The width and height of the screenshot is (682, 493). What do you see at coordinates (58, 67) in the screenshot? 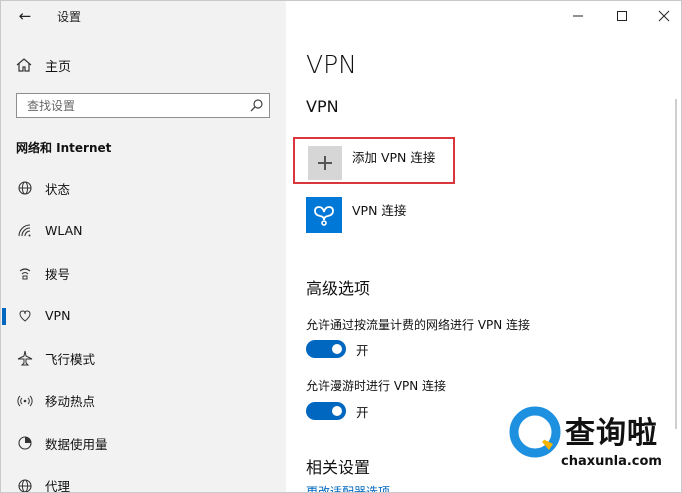
I see `home-label: 主页` at bounding box center [58, 67].